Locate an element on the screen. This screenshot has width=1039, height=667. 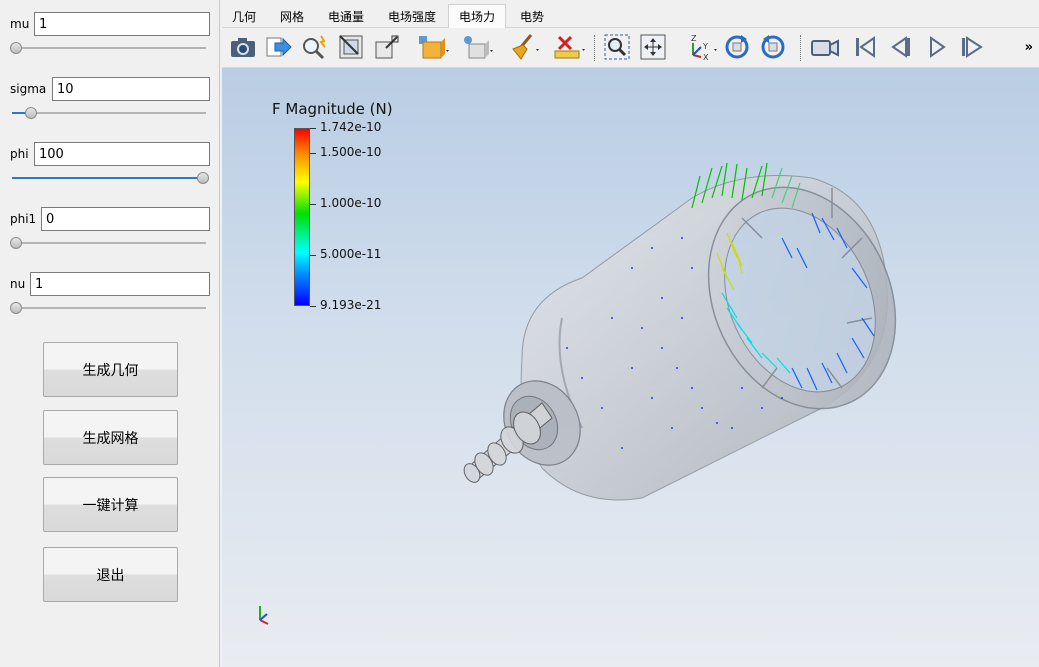
tab-mesh: 网格 is located at coordinates (292, 16).